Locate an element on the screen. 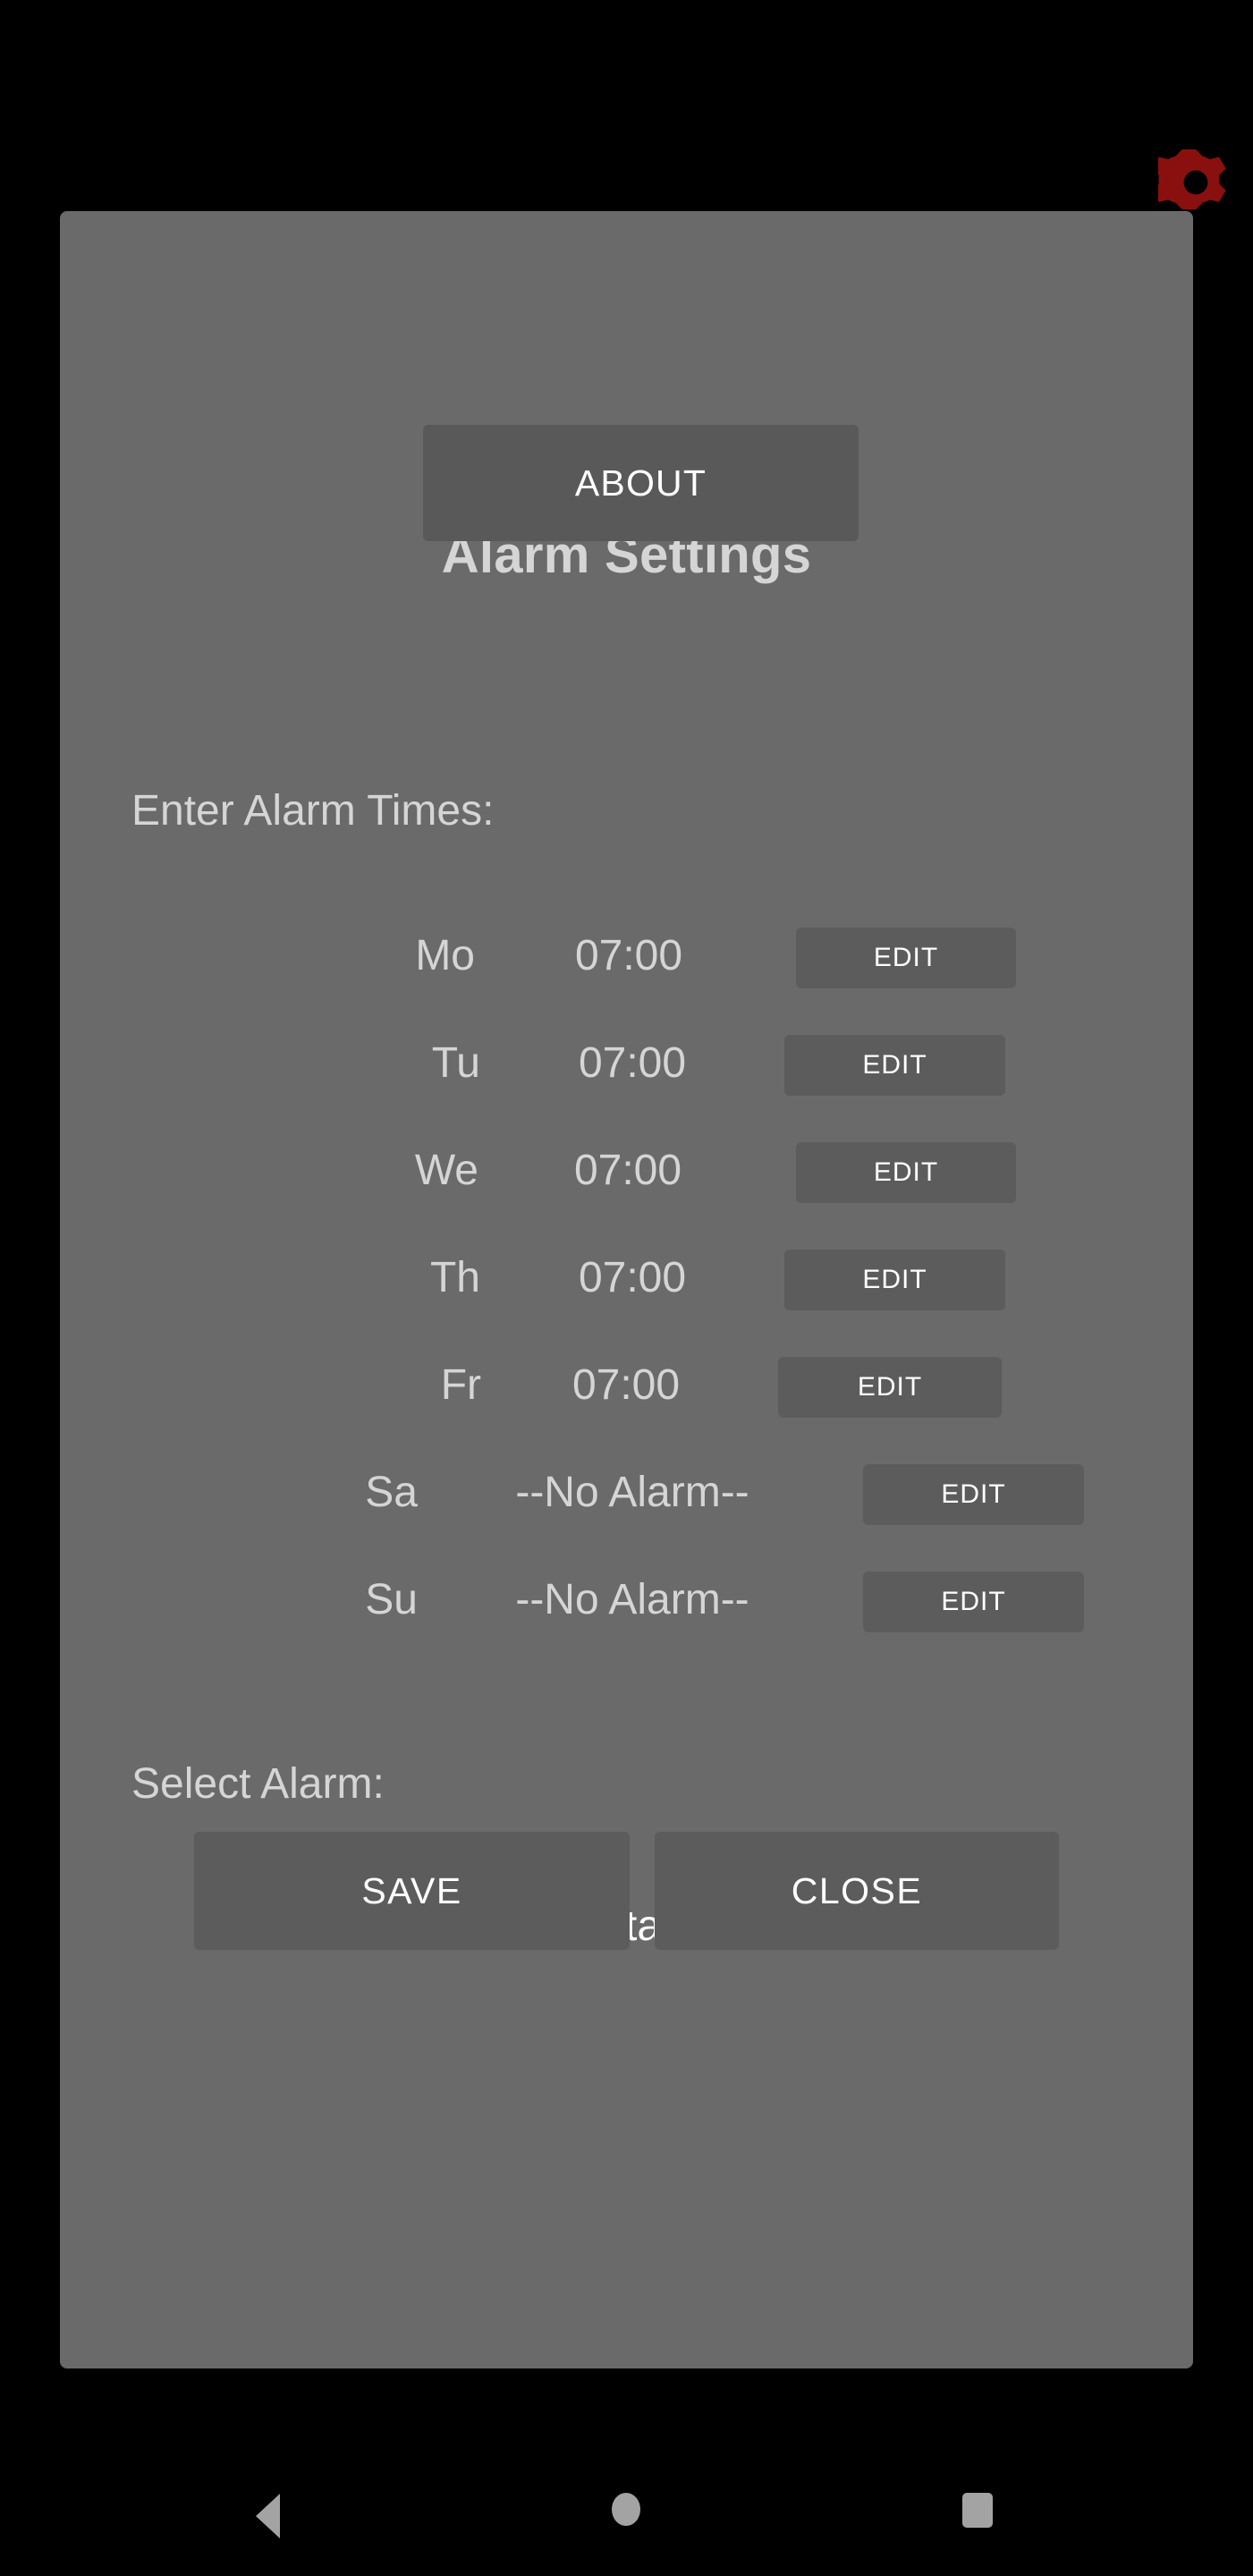 The image size is (1253, 2576). gear-icon is located at coordinates (1195, 182).